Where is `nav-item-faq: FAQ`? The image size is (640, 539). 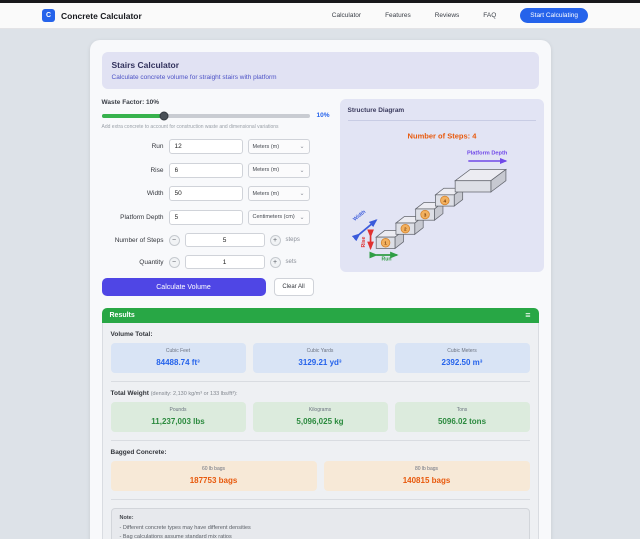
nav-item-faq: FAQ is located at coordinates (489, 15).